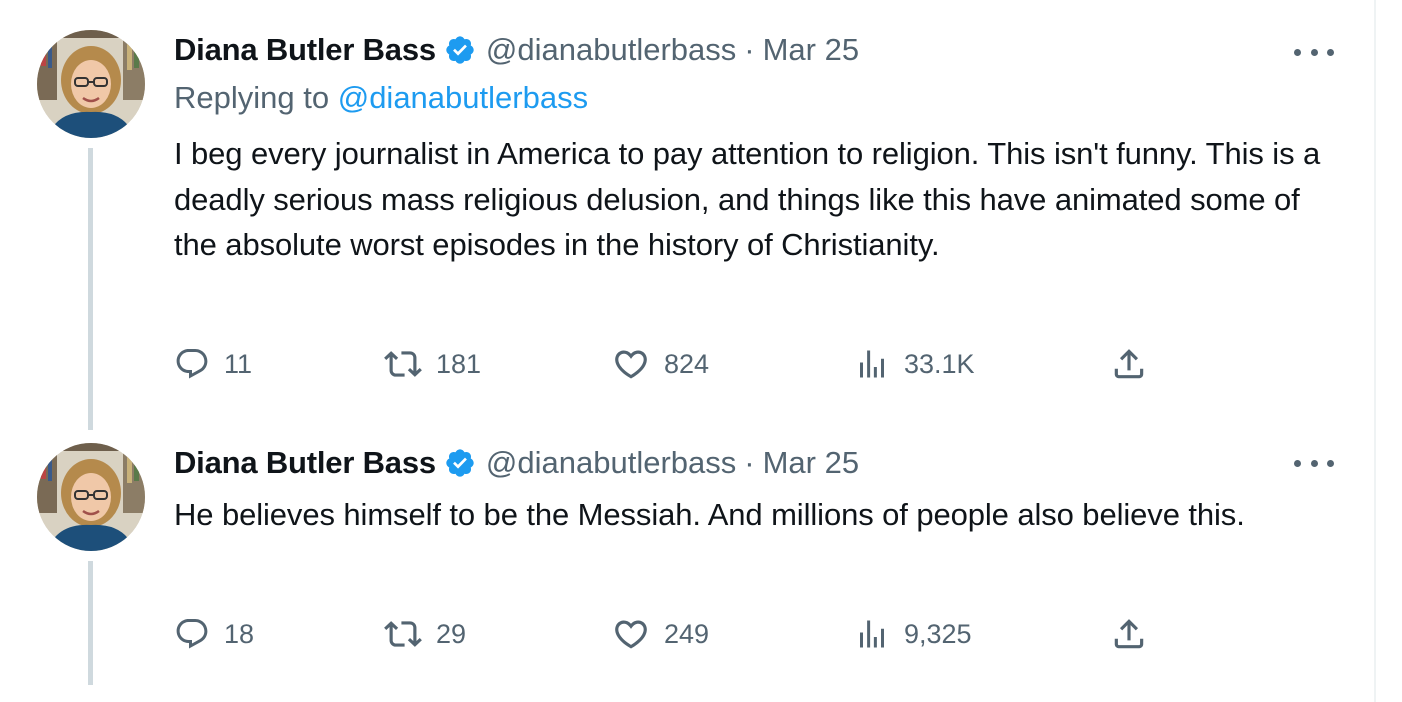  I want to click on repost-button: 29, so click(425, 634).